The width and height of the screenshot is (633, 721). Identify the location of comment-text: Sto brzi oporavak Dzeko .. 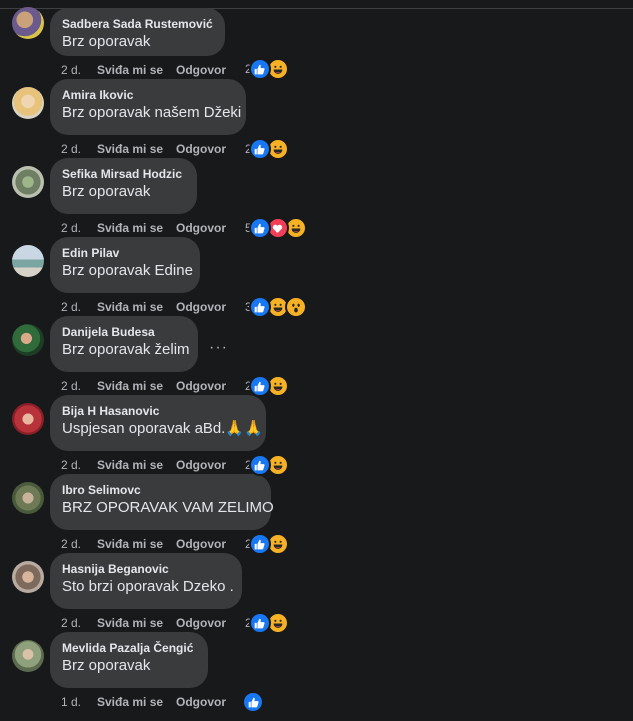
(148, 586).